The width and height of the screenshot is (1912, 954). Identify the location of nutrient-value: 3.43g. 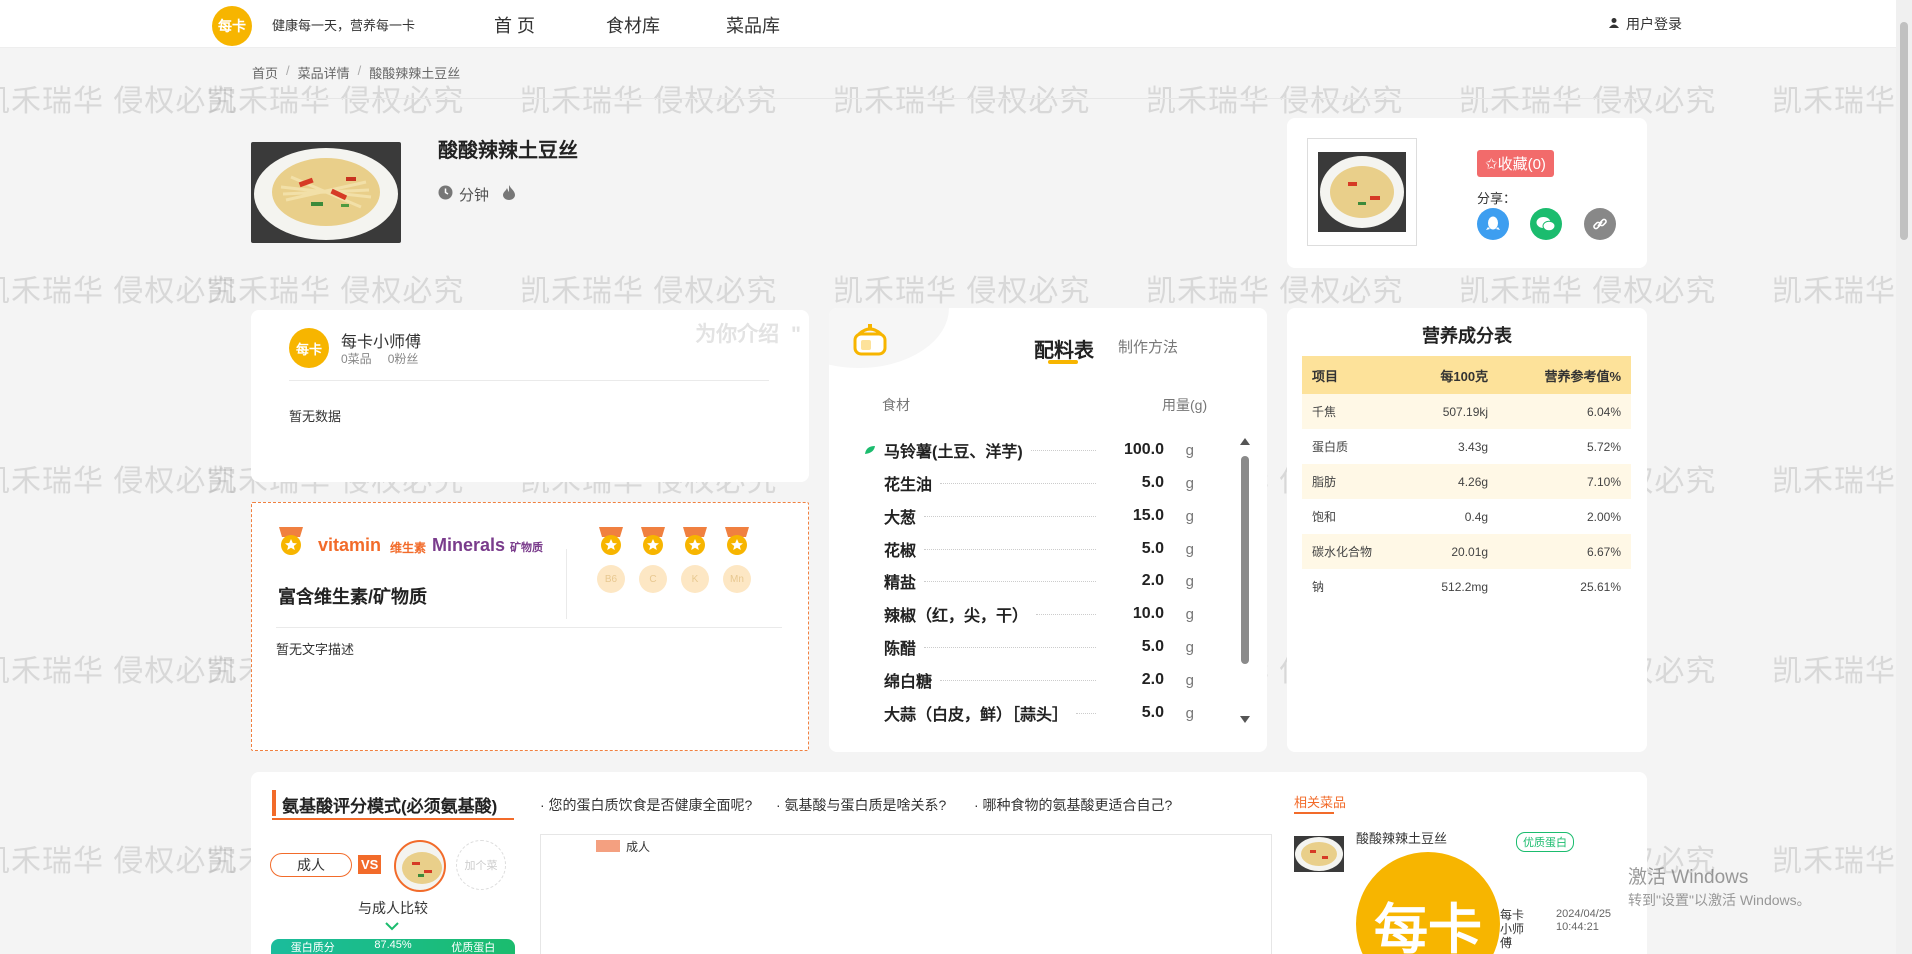
(1473, 446).